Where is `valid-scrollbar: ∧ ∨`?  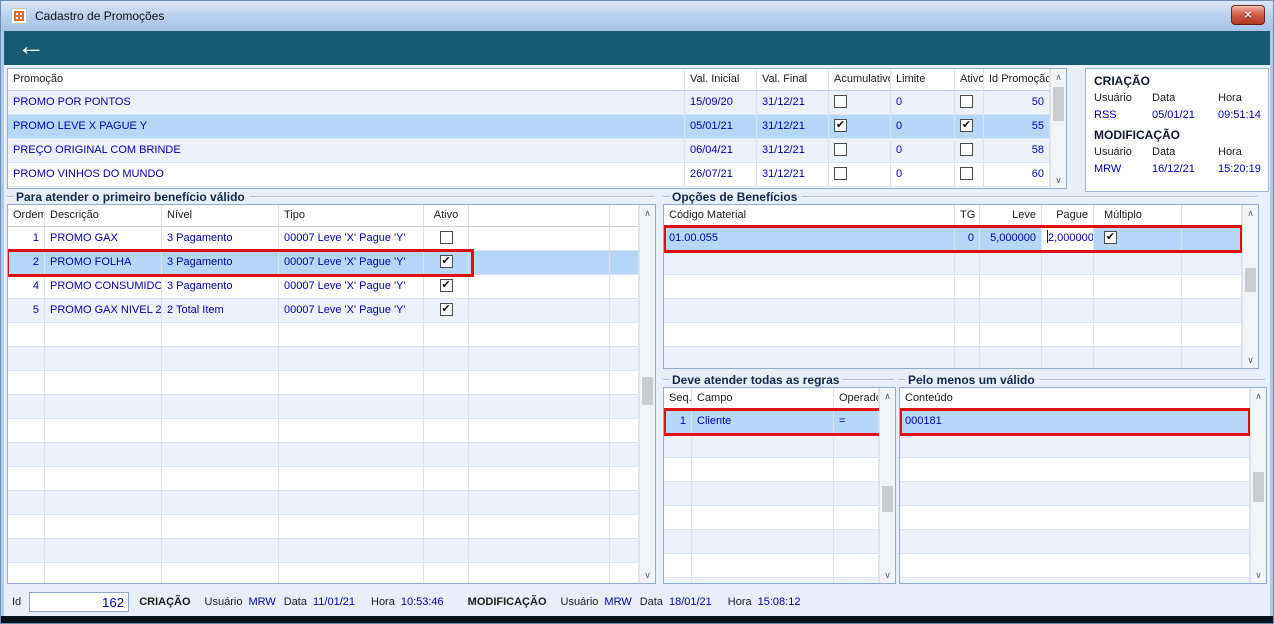
valid-scrollbar: ∧ ∨ is located at coordinates (1258, 485).